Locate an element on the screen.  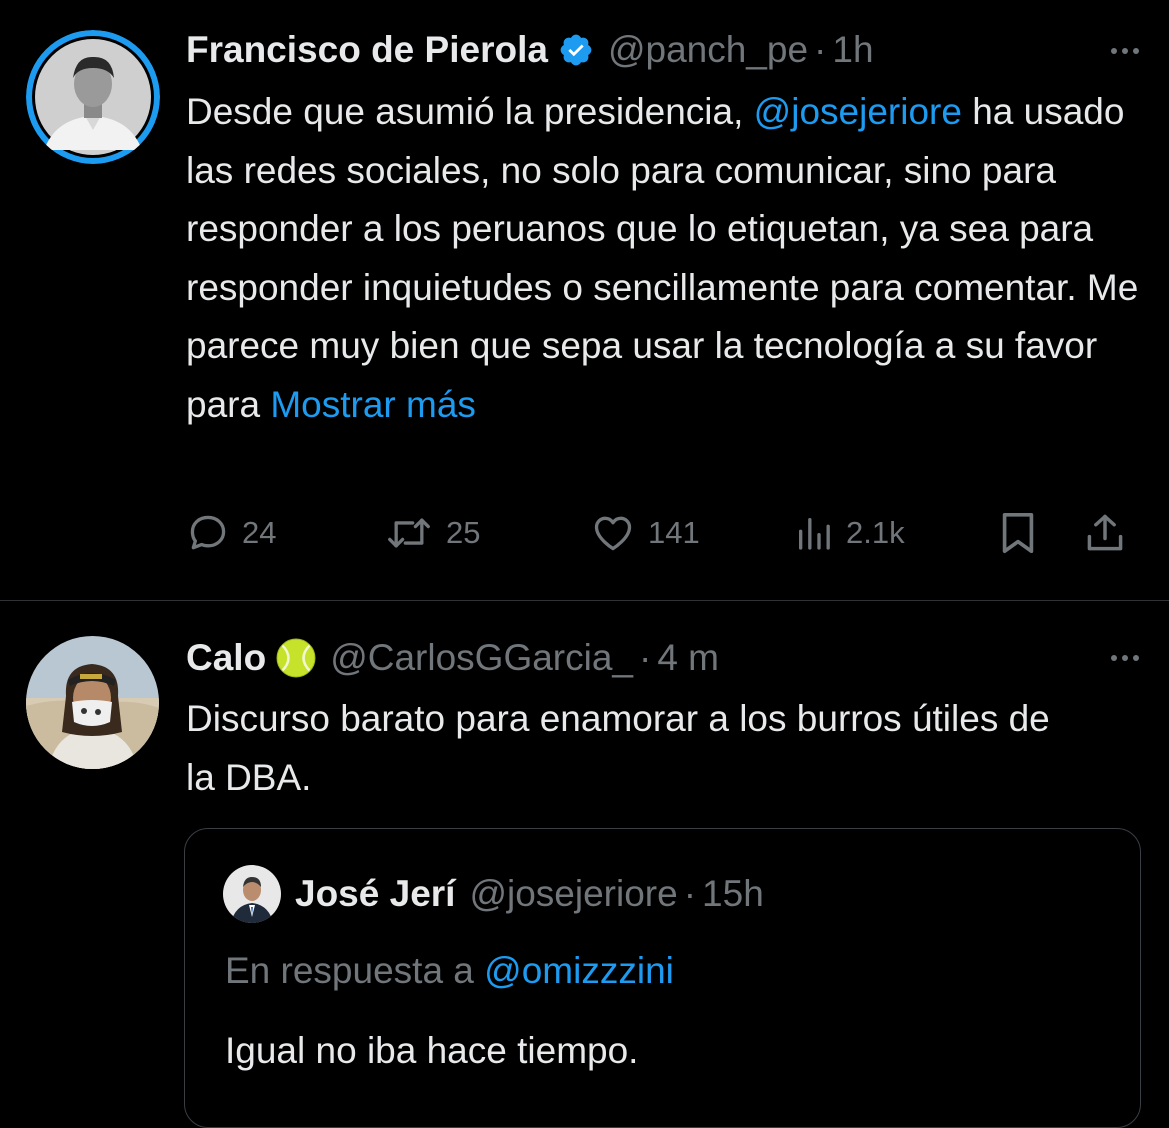
author-handle: @panch_pe is located at coordinates (708, 49).